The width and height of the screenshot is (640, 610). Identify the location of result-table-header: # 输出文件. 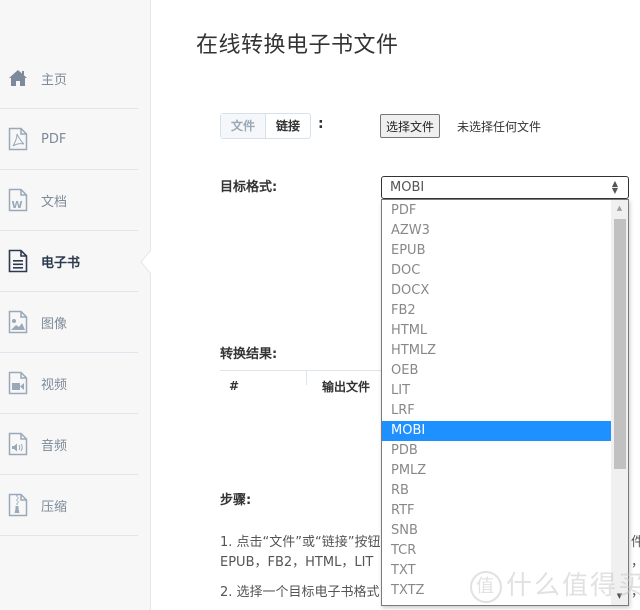
(301, 385).